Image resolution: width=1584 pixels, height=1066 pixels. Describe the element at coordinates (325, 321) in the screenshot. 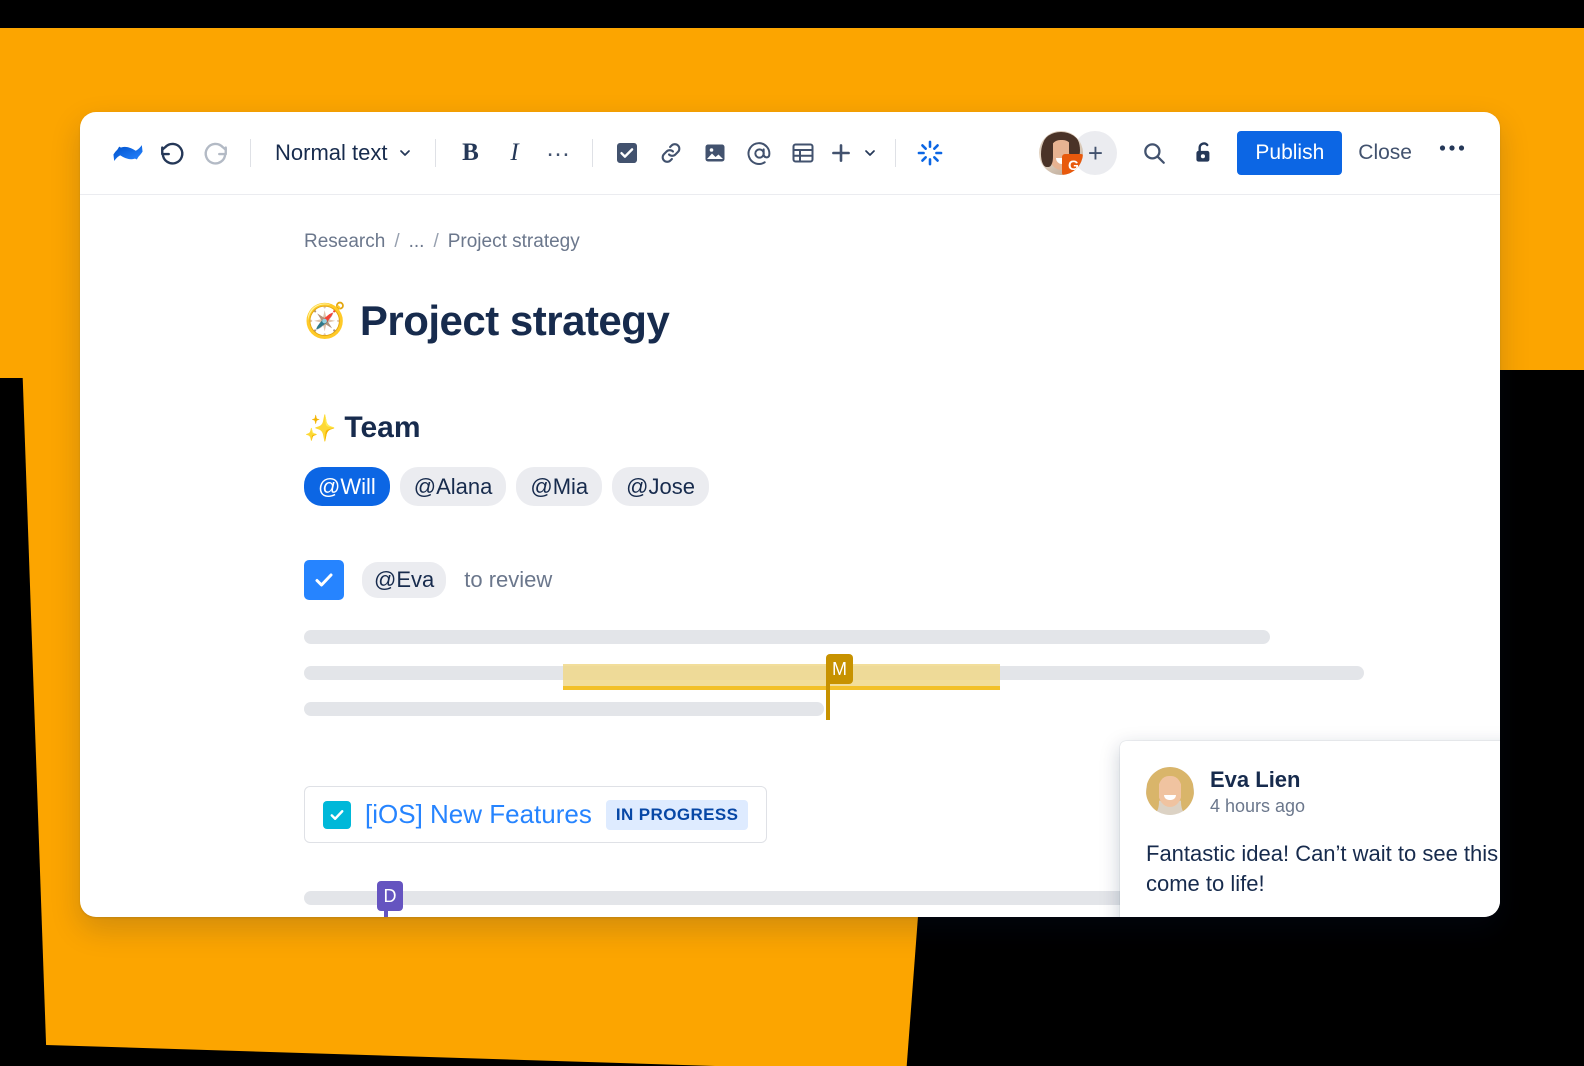

I see `compass-emoji-icon: 🧭` at that location.